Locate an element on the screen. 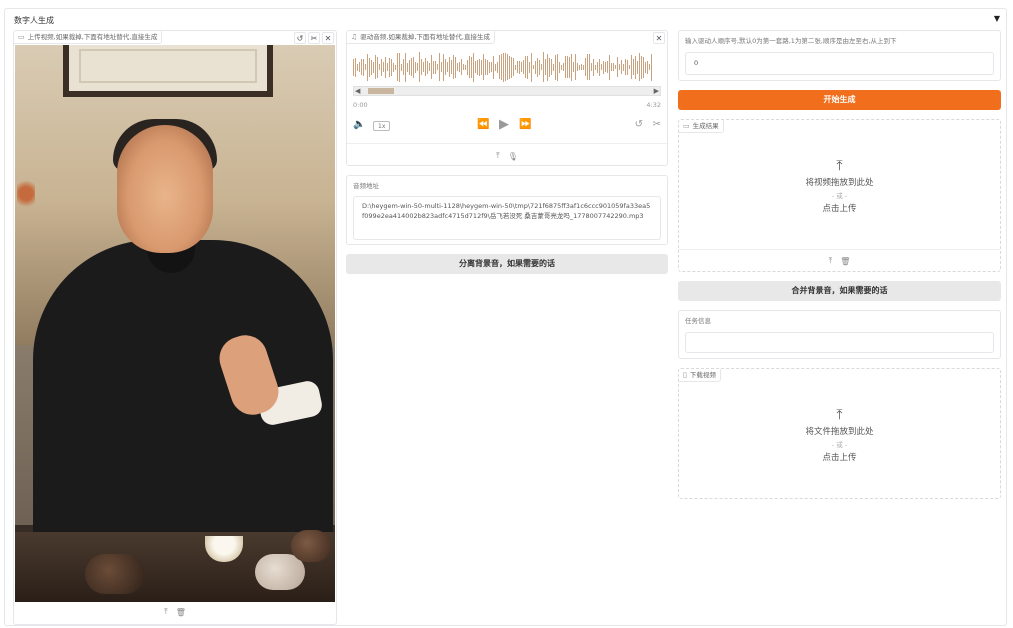  audio-bottom-bar: ⤒ 🎙 is located at coordinates (507, 156).